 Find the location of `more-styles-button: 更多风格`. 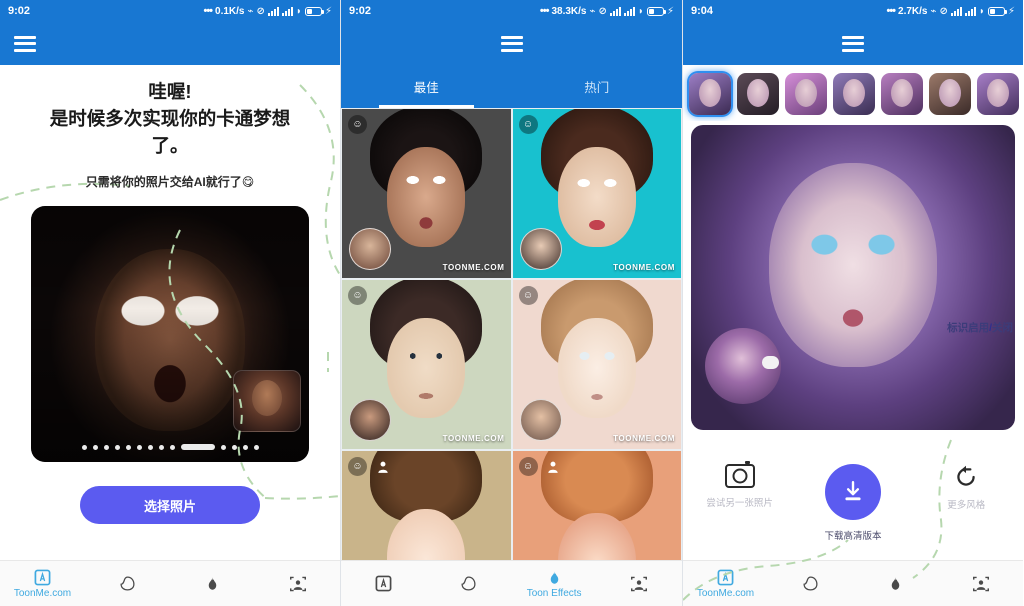

more-styles-button: 更多风格 is located at coordinates (966, 487).